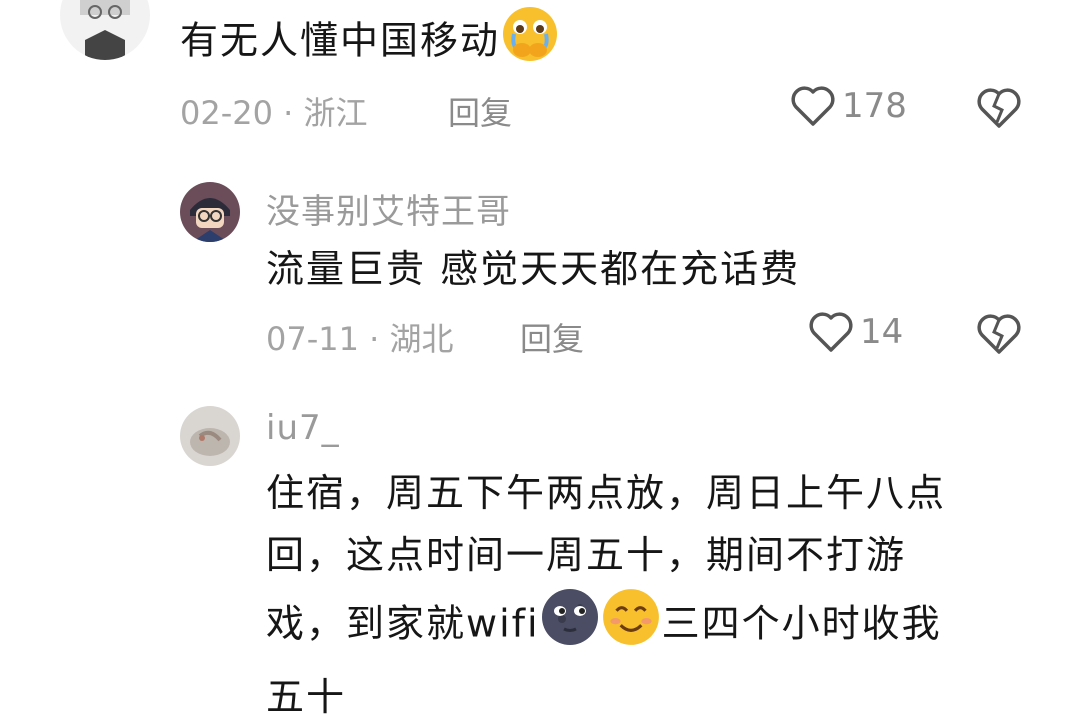 The height and width of the screenshot is (728, 1080). I want to click on username: iu7_, so click(303, 428).